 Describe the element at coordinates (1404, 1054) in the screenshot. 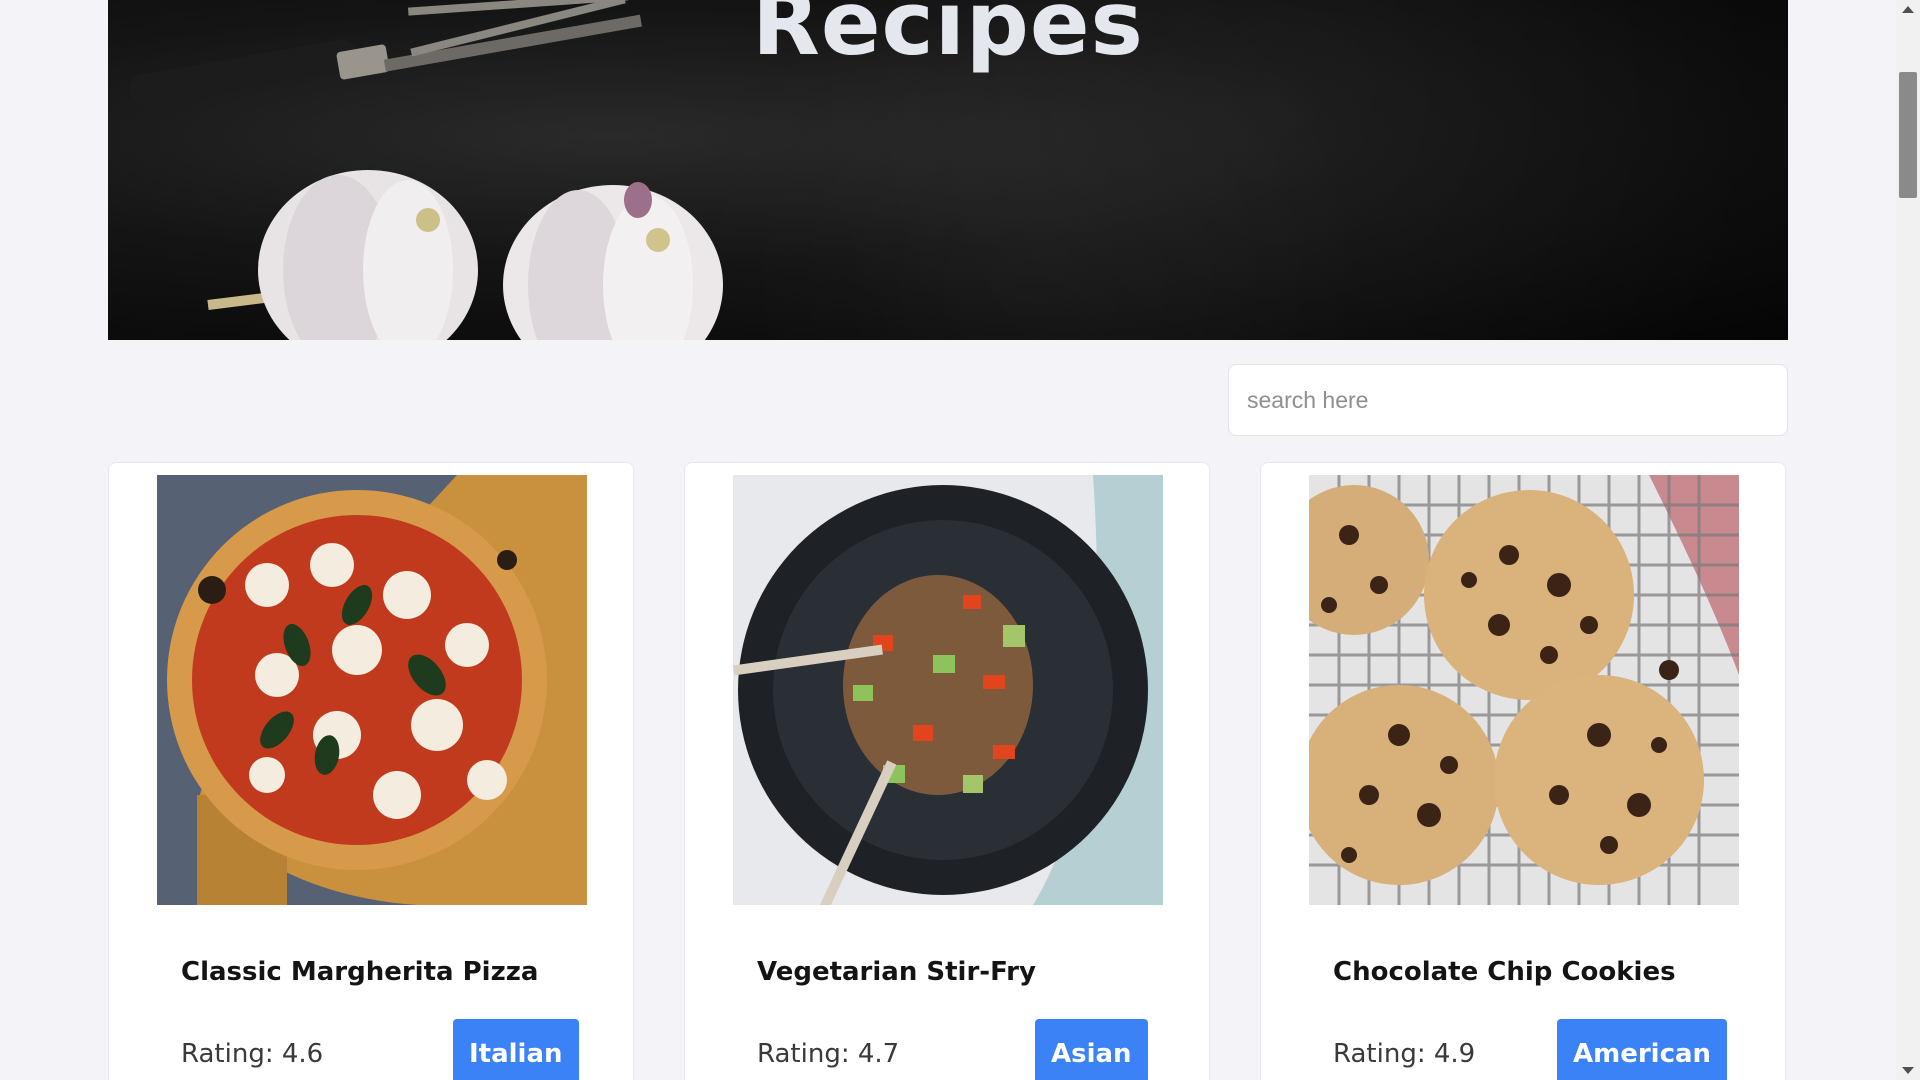

I see `recipe-rating: Rating: 4.9` at that location.